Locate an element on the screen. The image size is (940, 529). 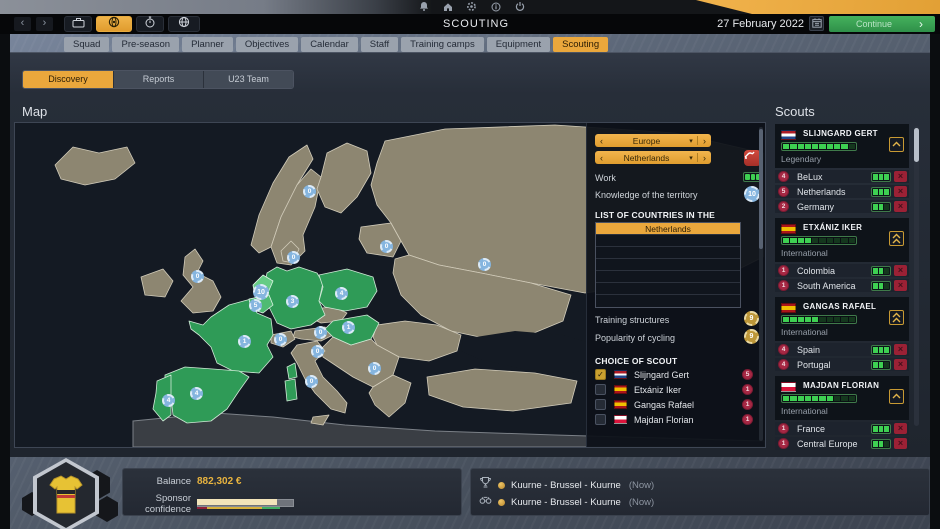
territory-row-germany: 2 Germany × is located at coordinates (842, 206).